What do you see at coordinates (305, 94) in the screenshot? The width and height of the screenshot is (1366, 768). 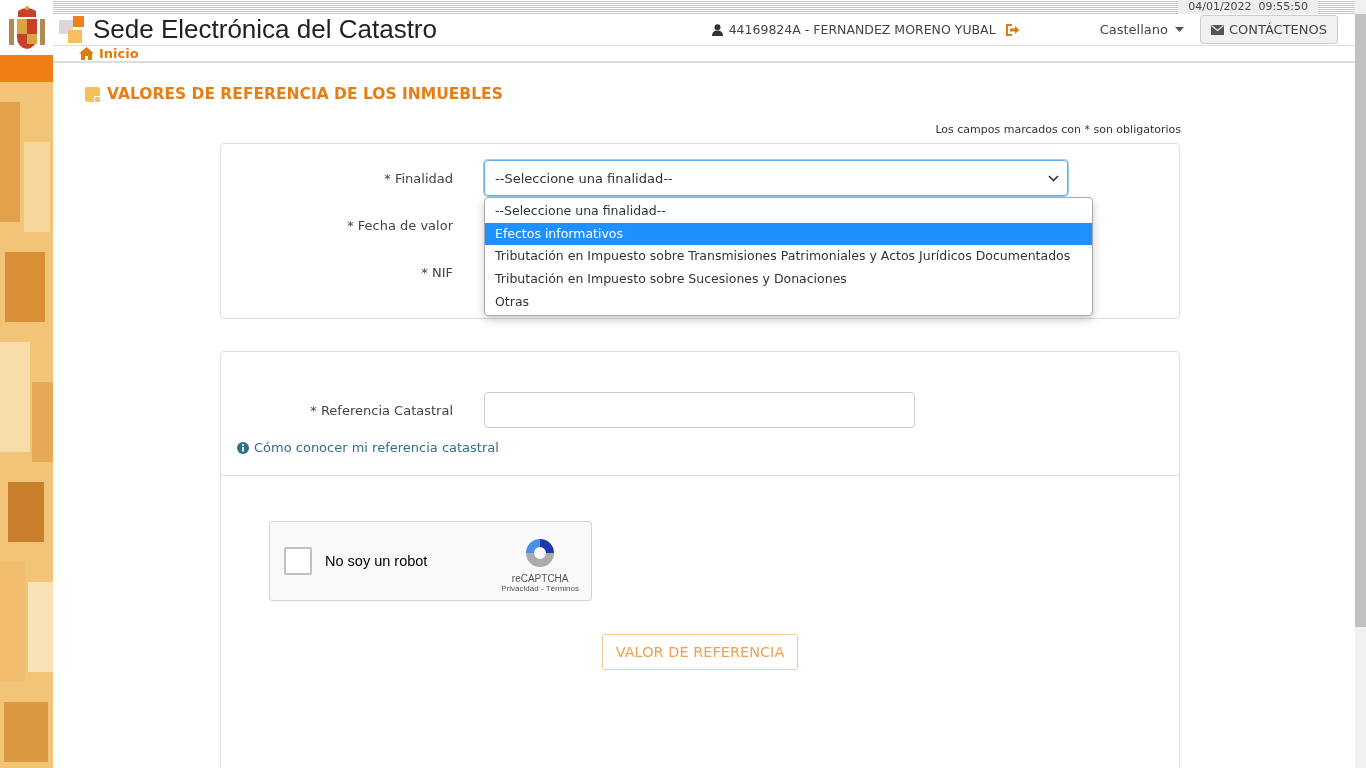 I see `page-title: VALORES DE REFERENCIA DE LOS INMUEBLES` at bounding box center [305, 94].